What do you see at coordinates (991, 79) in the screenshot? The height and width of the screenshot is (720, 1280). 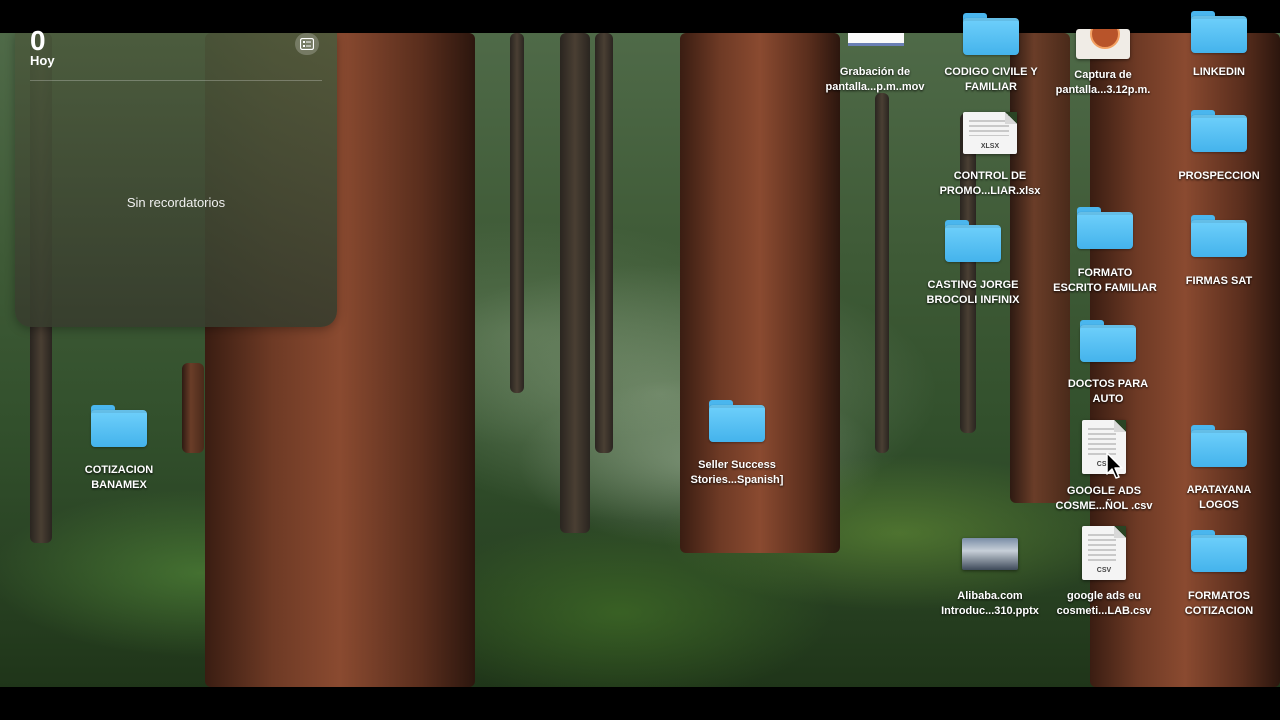 I see `desktop-item-label: CODIGO CIVILE Y FAMILIAR` at bounding box center [991, 79].